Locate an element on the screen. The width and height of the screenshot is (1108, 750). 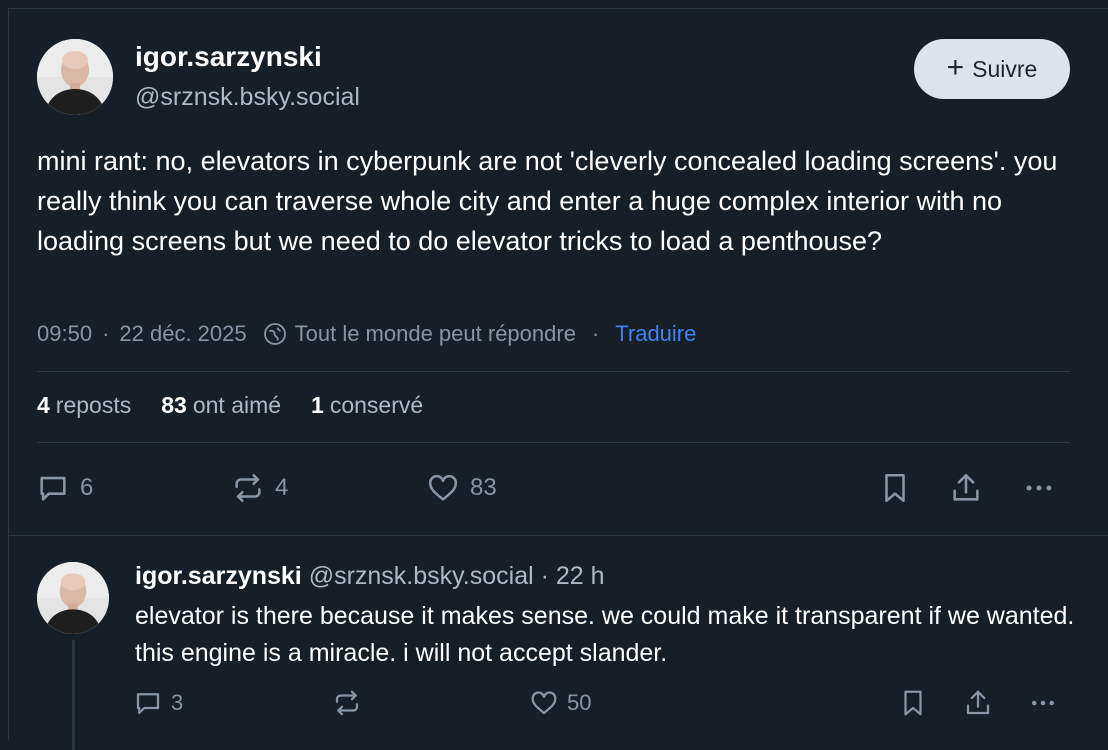
likes-stat: 83 ont aimé is located at coordinates (221, 405).